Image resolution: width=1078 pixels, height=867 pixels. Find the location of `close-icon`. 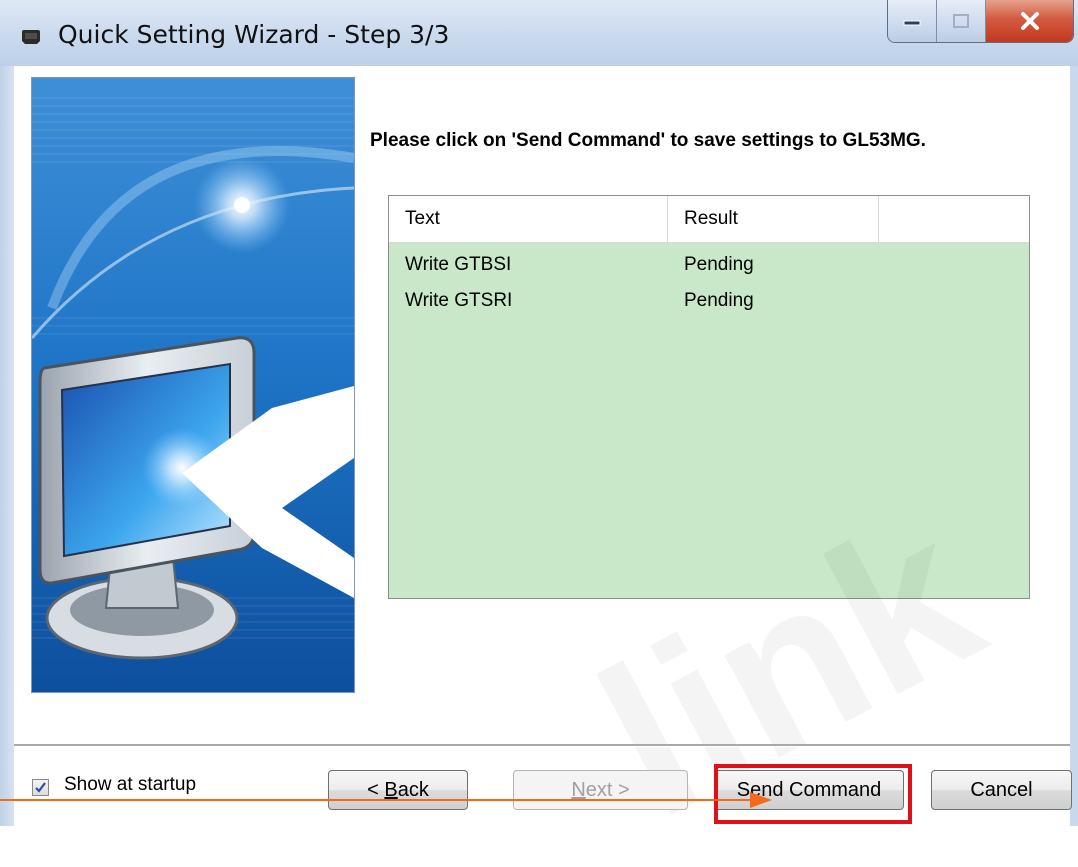

close-icon is located at coordinates (1029, 21).